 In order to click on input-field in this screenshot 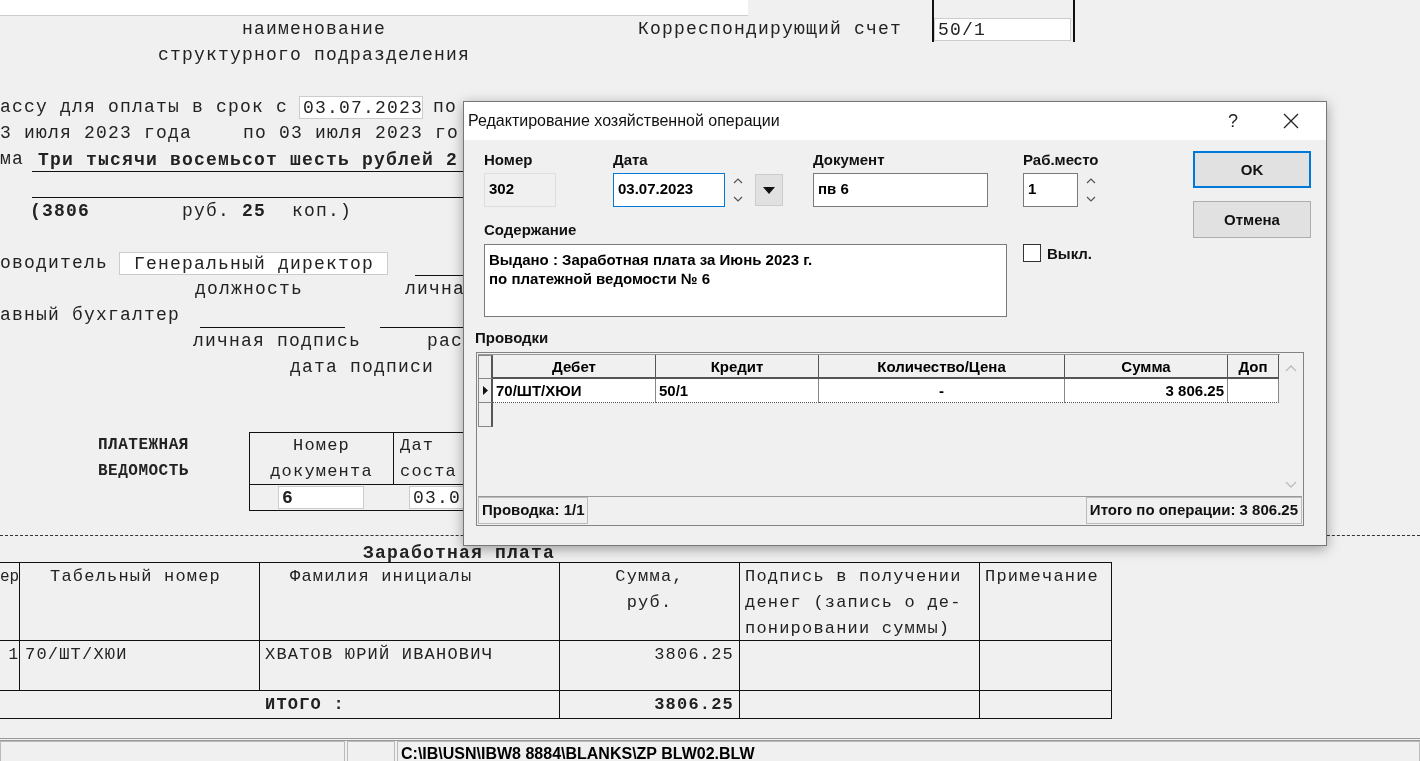, I will do `click(374, 8)`.